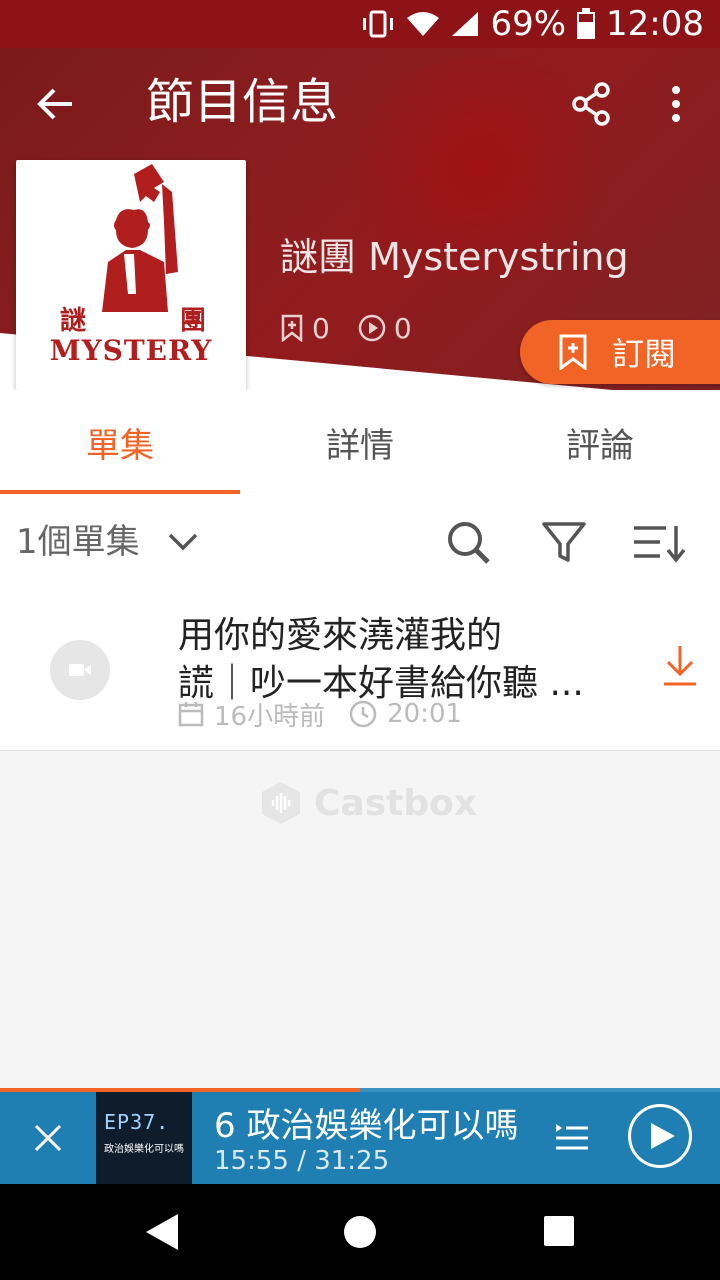 Image resolution: width=720 pixels, height=1280 pixels. I want to click on castbox-watermark: Castbox, so click(368, 803).